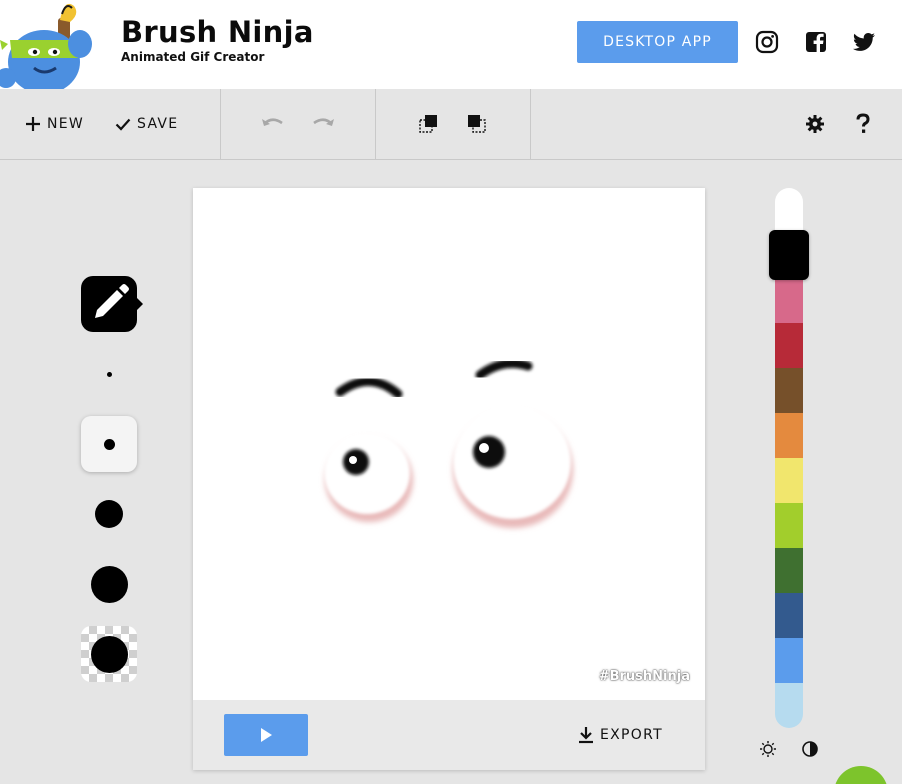  I want to click on pencil-tool-button, so click(112, 304).